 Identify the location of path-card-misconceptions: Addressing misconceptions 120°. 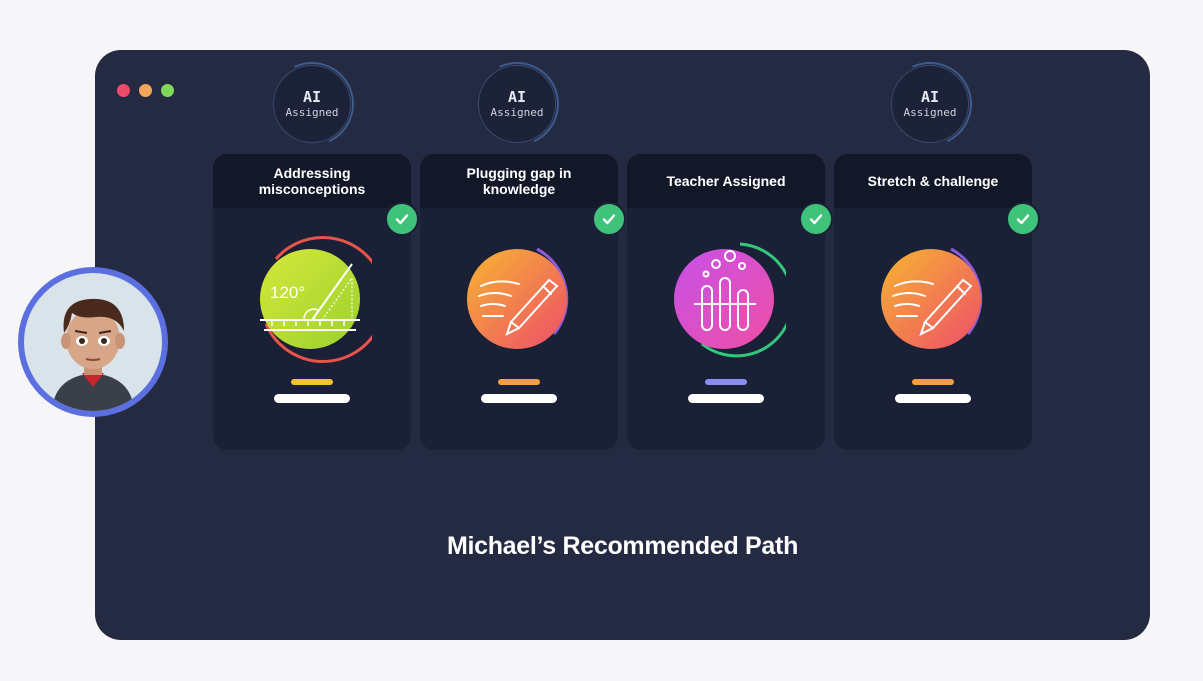
(316, 302).